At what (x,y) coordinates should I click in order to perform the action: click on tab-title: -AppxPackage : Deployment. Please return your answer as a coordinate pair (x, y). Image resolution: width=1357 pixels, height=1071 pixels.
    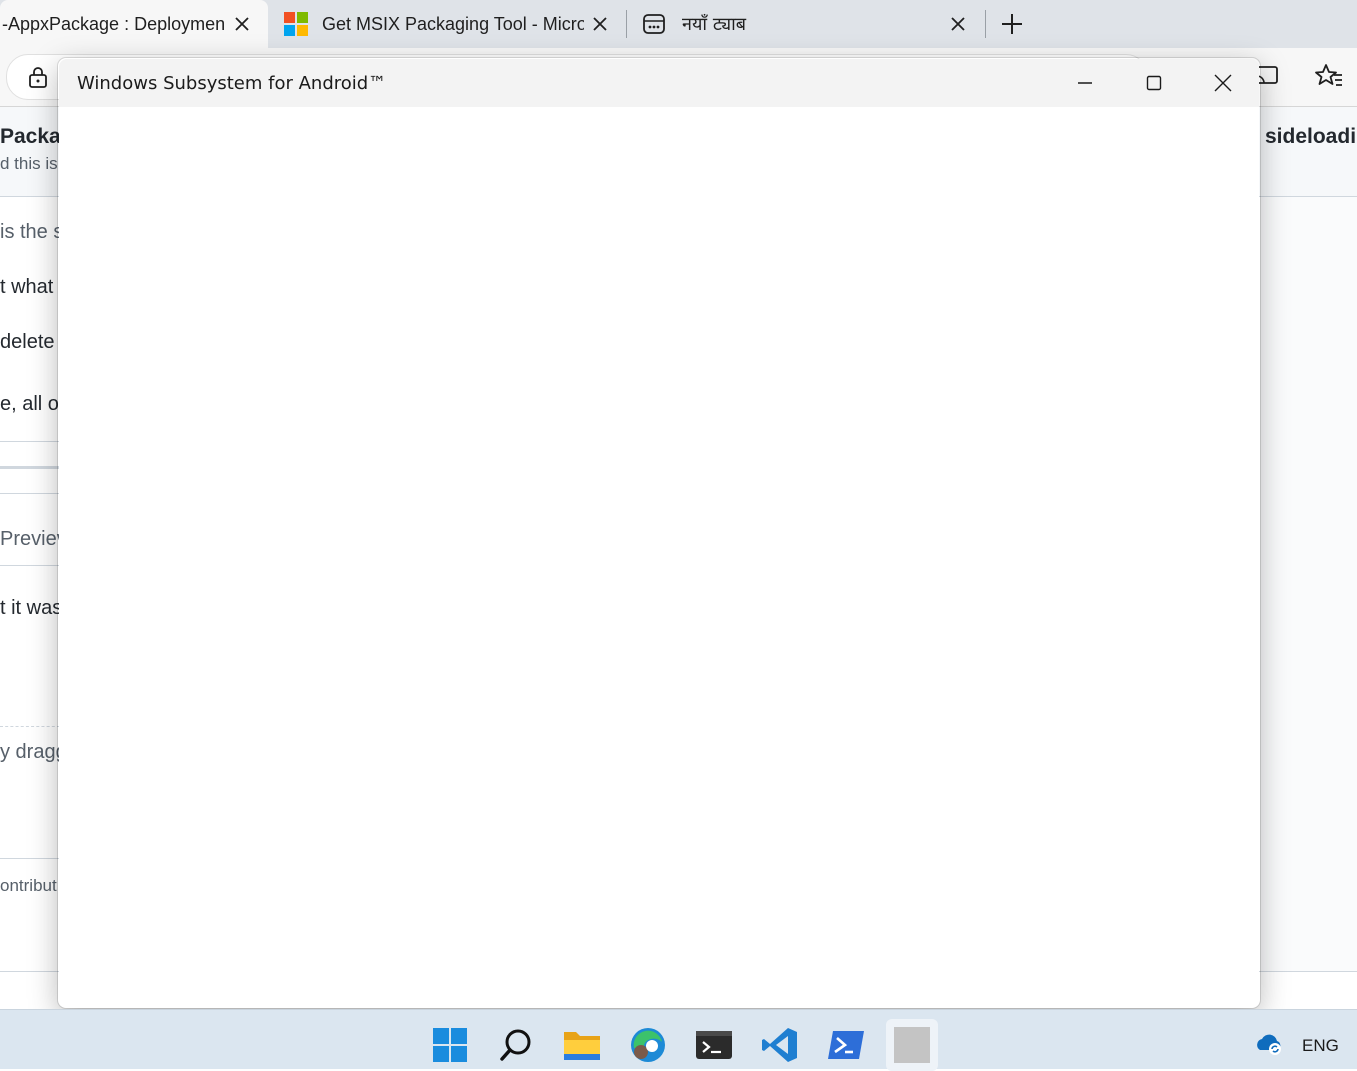
    Looking at the image, I should click on (113, 23).